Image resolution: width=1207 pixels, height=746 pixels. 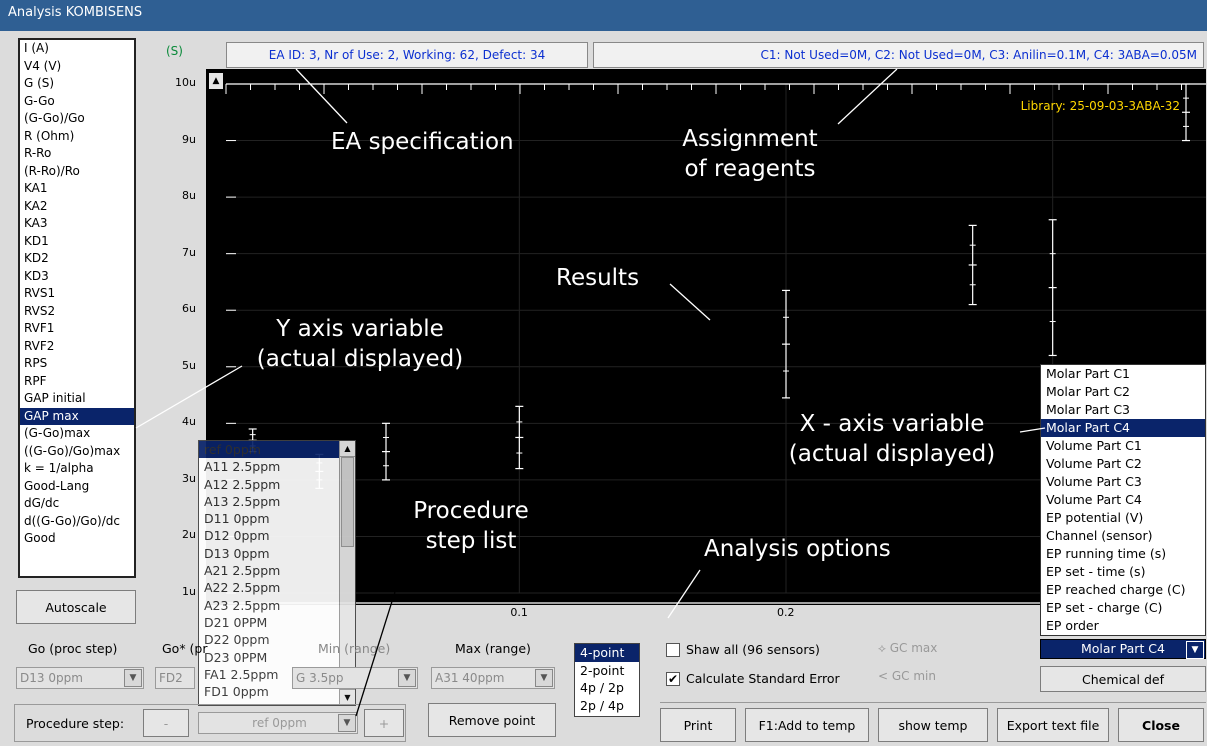 I want to click on y-variable-item-good-lang: Good-Lang, so click(x=77, y=487).